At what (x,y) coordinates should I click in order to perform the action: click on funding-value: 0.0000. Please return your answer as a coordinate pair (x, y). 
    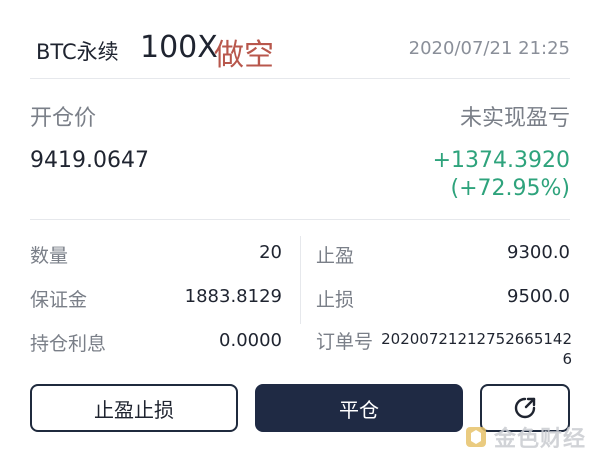
    Looking at the image, I should click on (250, 340).